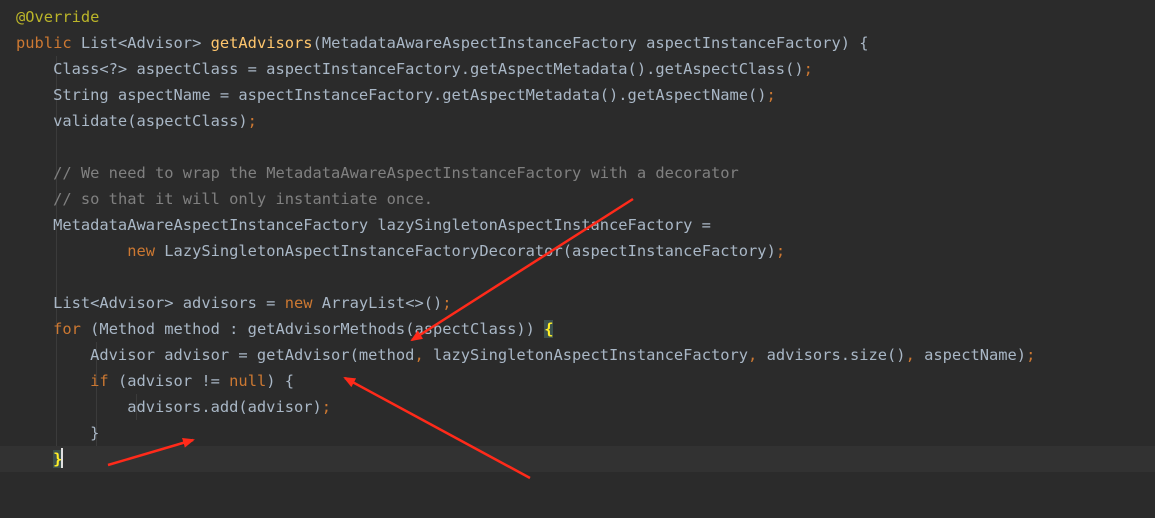 This screenshot has height=518, width=1155. Describe the element at coordinates (151, 452) in the screenshot. I see `arrow-to-advisors-add` at that location.